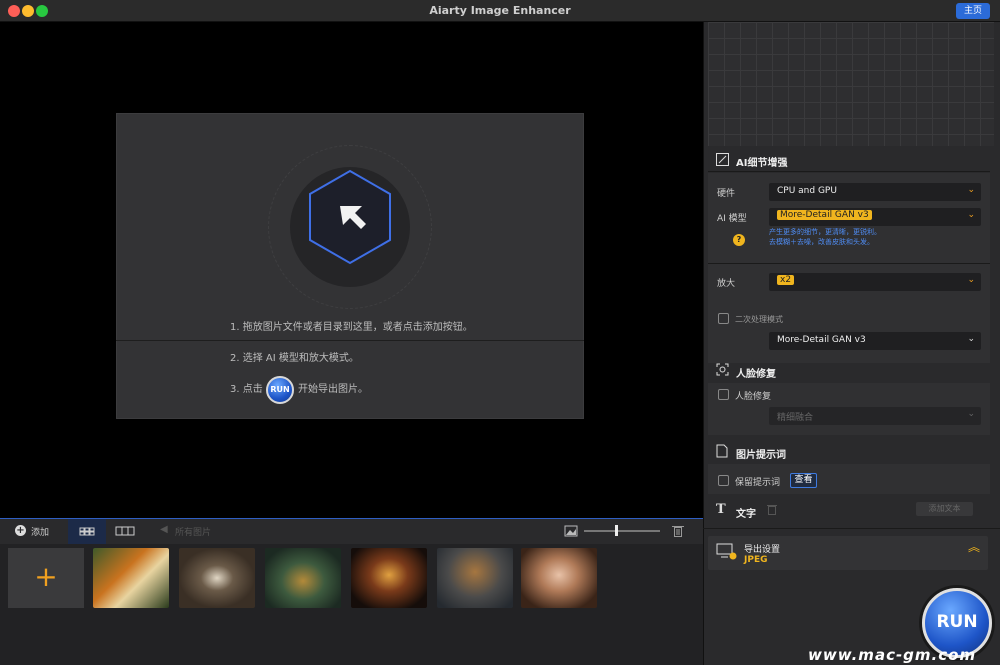  Describe the element at coordinates (762, 163) in the screenshot. I see `ai-detail-title: AI细节增强` at that location.